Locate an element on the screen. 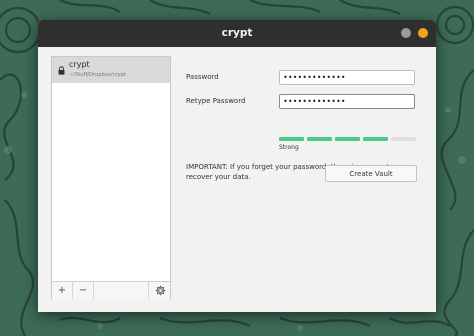 Image resolution: width=474 pixels, height=336 pixels. settings-button is located at coordinates (159, 290).